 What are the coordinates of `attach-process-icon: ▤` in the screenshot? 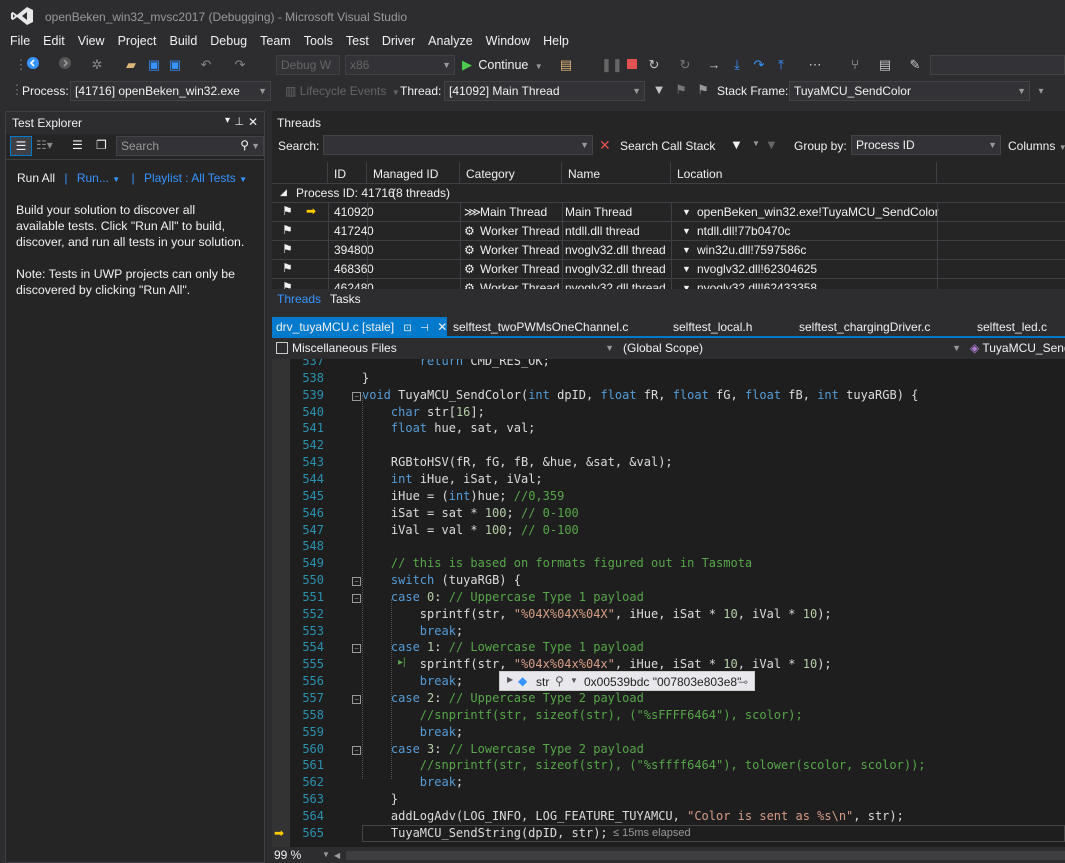 It's located at (566, 65).